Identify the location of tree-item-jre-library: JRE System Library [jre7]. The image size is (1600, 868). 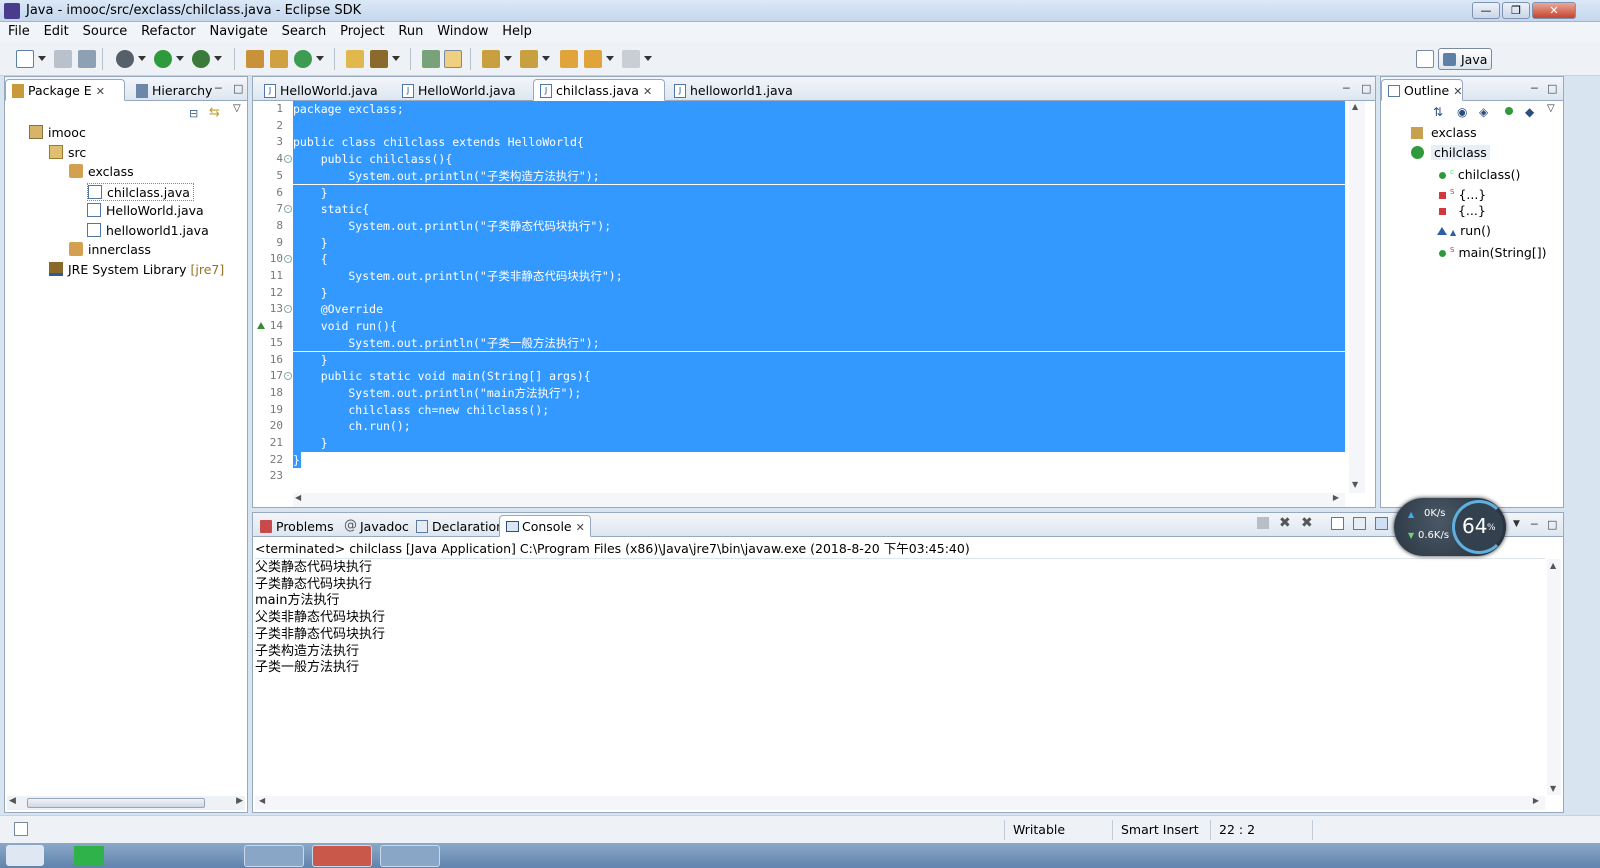
(136, 270).